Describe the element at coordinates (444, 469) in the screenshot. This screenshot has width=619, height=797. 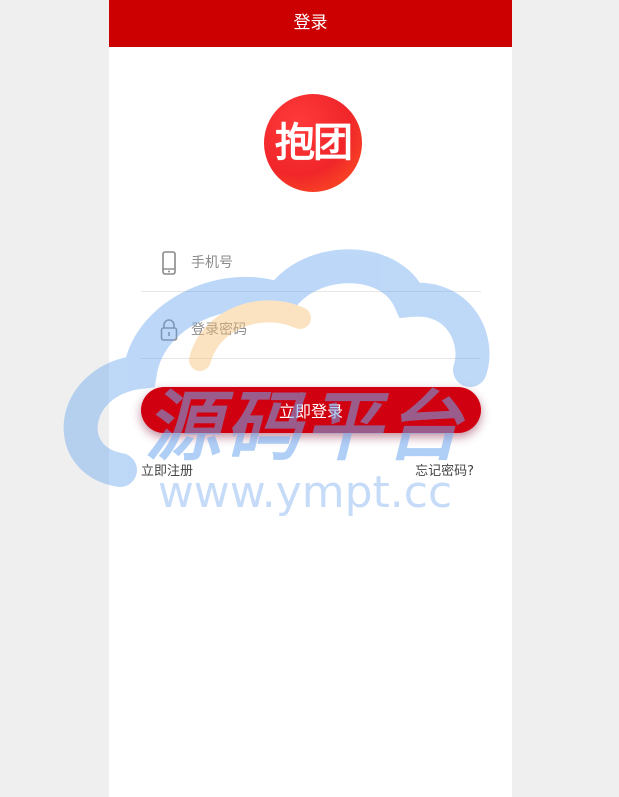
I see `forgot-password-link: 忘记密码?` at that location.